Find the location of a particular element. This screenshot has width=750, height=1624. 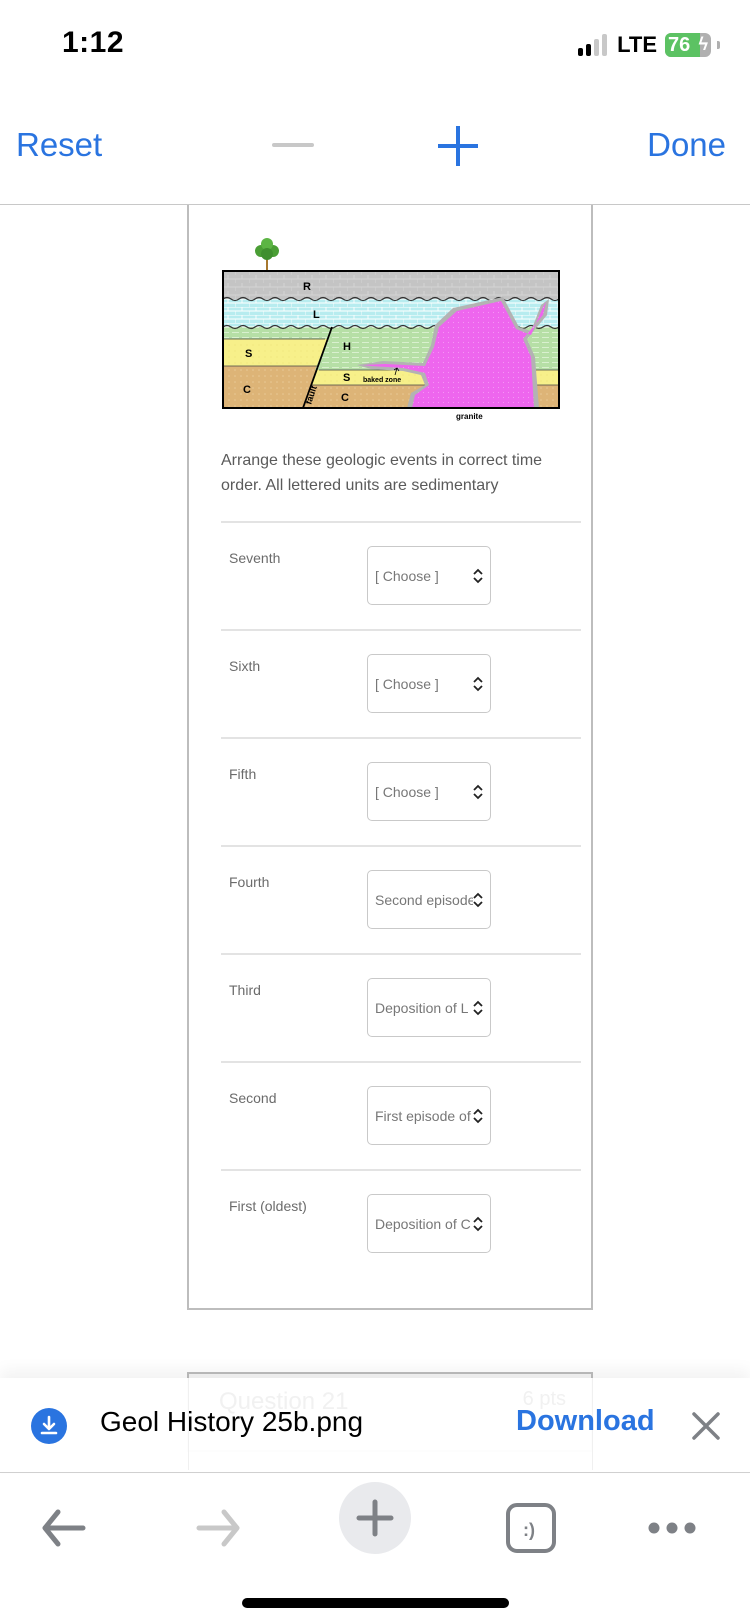

answer-row: First (oldest) Deposition of C is located at coordinates (401, 1223).